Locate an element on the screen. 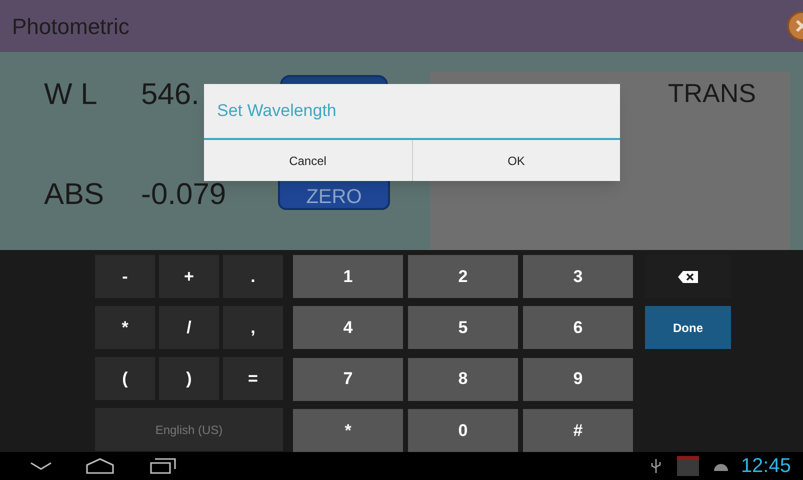 Image resolution: width=803 pixels, height=480 pixels. key: + is located at coordinates (189, 276).